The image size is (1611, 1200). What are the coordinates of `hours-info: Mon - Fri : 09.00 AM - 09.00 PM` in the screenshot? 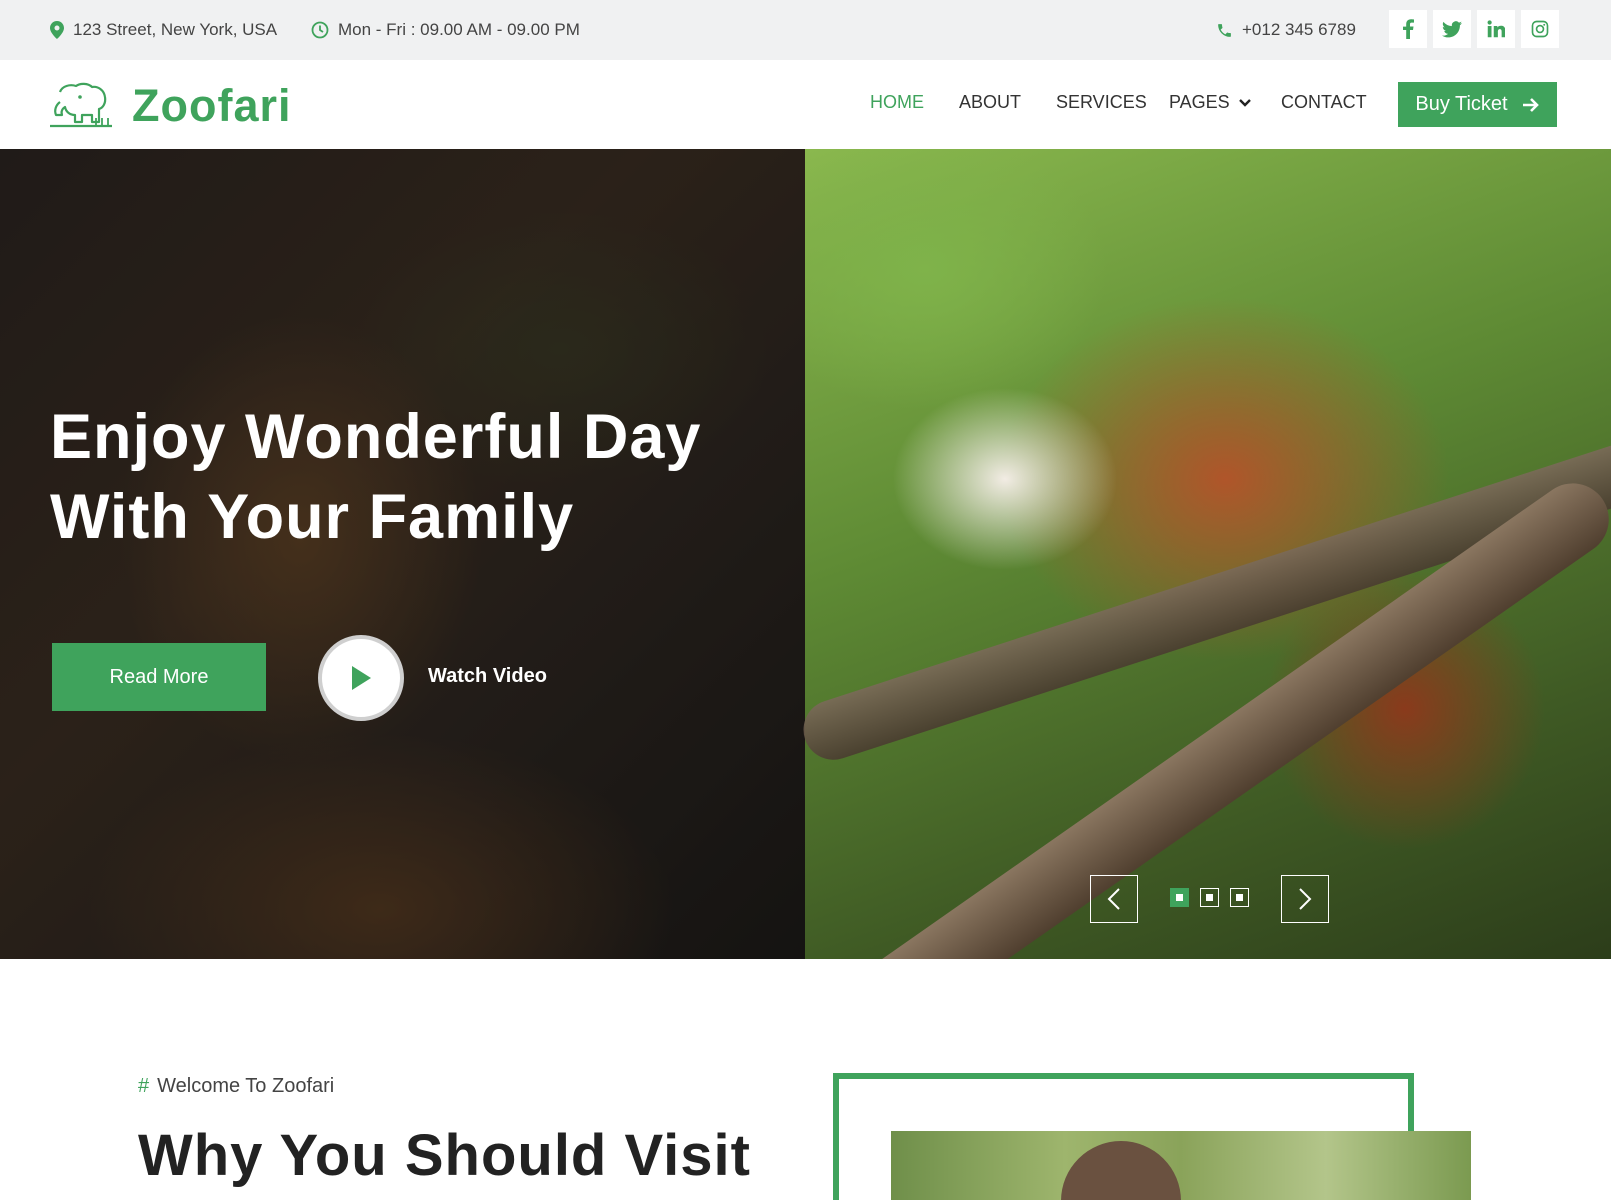 It's located at (445, 30).